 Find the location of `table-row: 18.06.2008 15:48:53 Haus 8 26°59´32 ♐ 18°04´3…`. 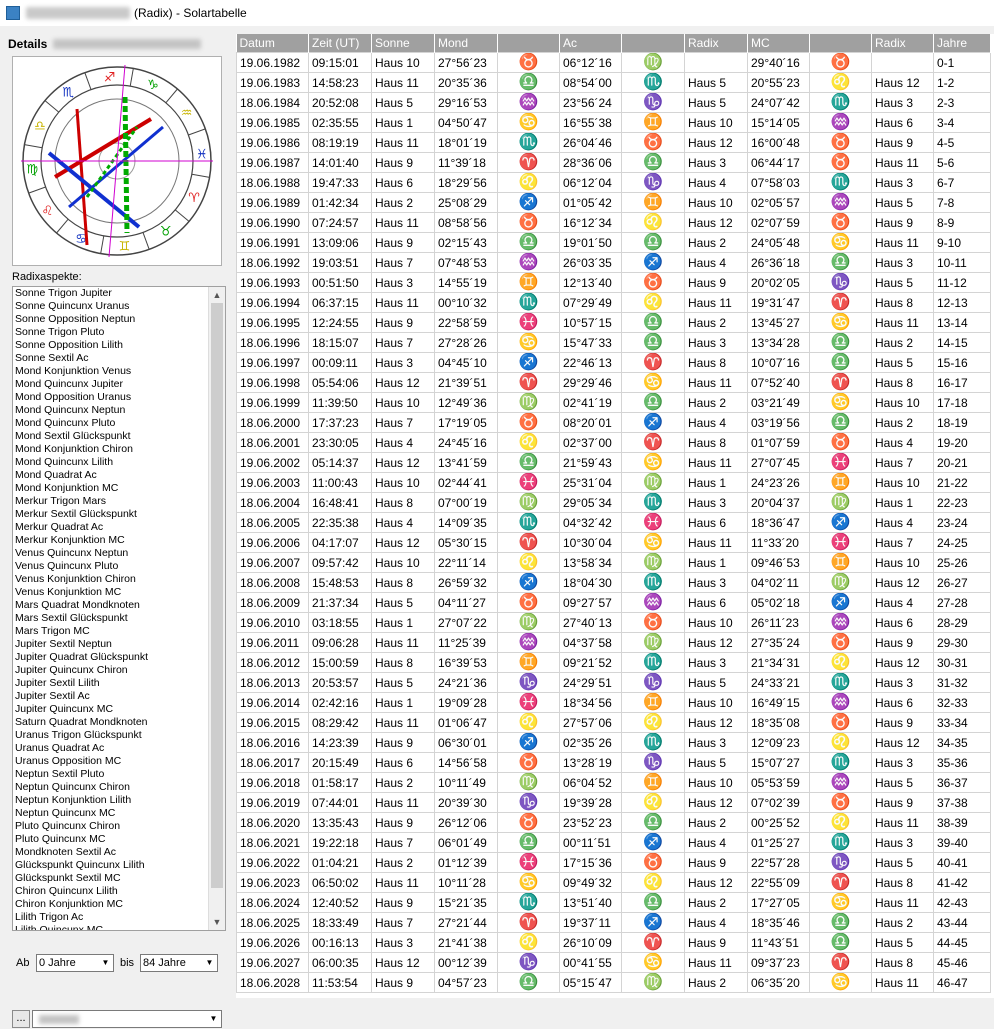

table-row: 18.06.2008 15:48:53 Haus 8 26°59´32 ♐ 18°04´3… is located at coordinates (613, 582).